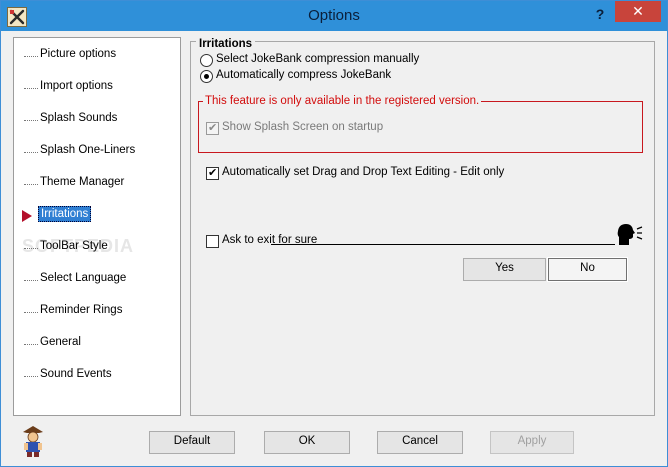  I want to click on checkbox-label: Show Splash Screen on startup, so click(303, 127).